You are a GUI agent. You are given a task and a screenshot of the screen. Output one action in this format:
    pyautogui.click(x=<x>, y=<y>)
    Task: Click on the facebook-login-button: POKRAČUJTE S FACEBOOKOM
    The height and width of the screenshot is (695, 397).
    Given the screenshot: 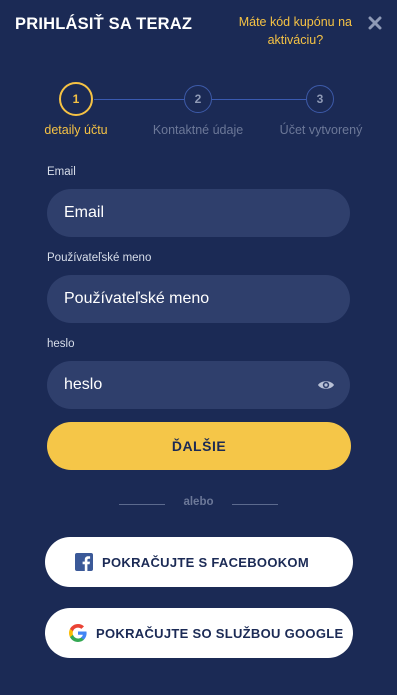 What is the action you would take?
    pyautogui.click(x=199, y=562)
    